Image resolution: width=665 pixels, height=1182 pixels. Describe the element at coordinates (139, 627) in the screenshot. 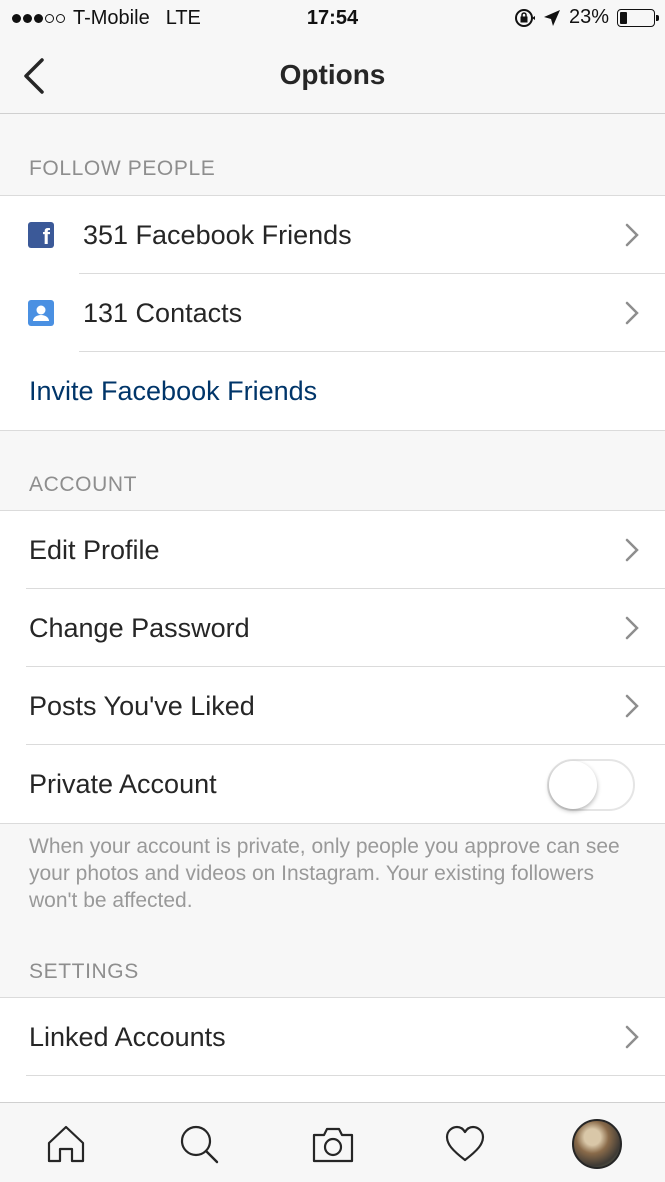

I see `row-label: Change Password` at that location.